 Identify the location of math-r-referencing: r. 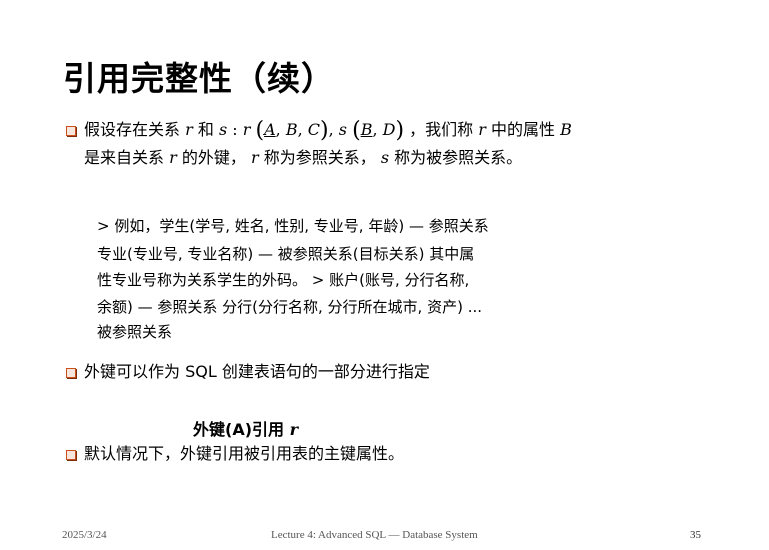
(254, 157).